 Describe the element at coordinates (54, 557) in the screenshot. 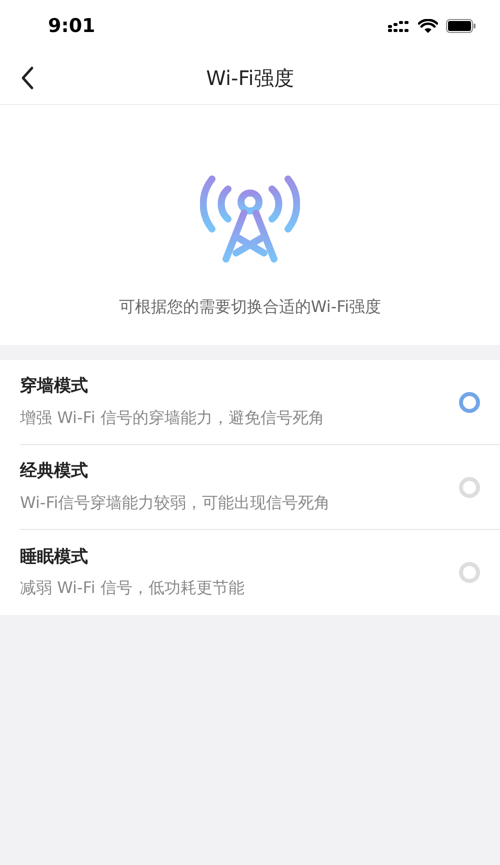

I see `mode-title: 睡眠模式` at that location.